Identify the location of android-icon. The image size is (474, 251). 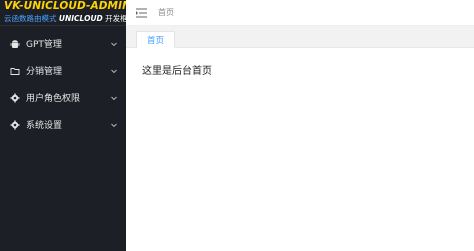
(15, 44).